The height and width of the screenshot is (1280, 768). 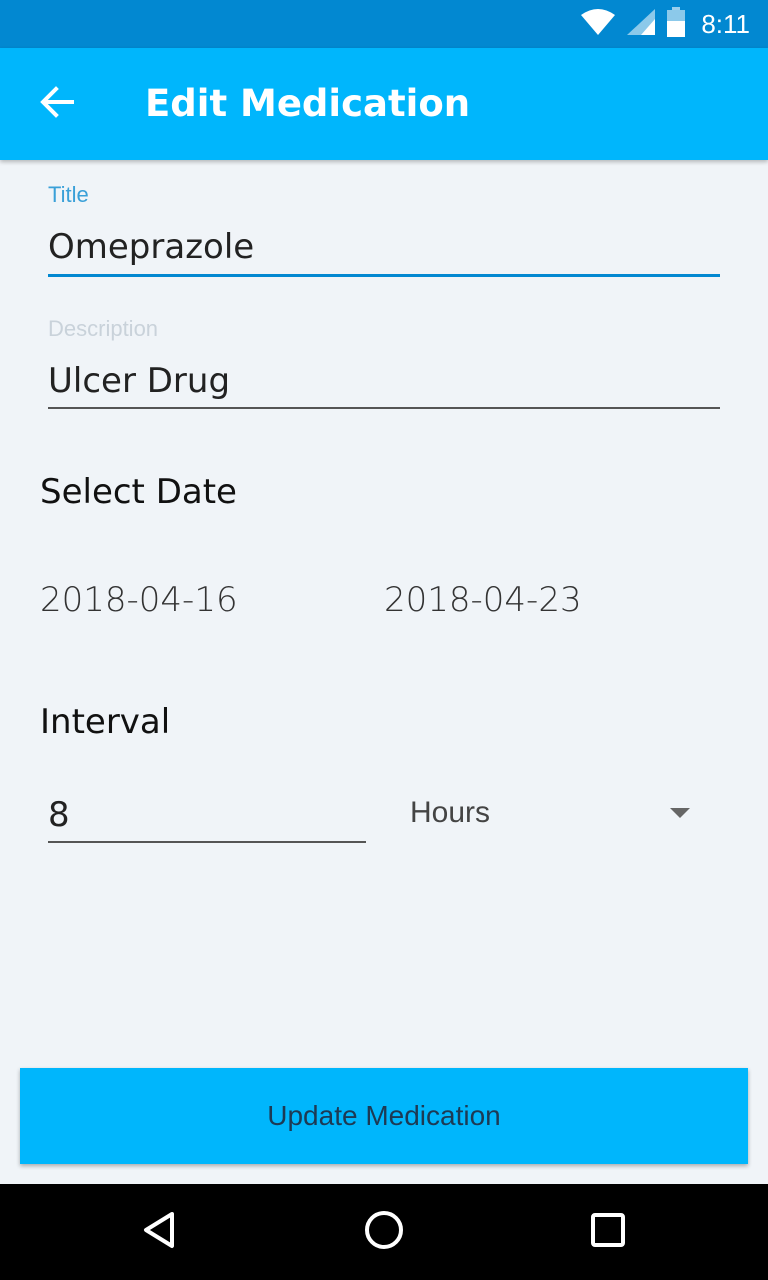 What do you see at coordinates (68, 194) in the screenshot?
I see `title-label: Title` at bounding box center [68, 194].